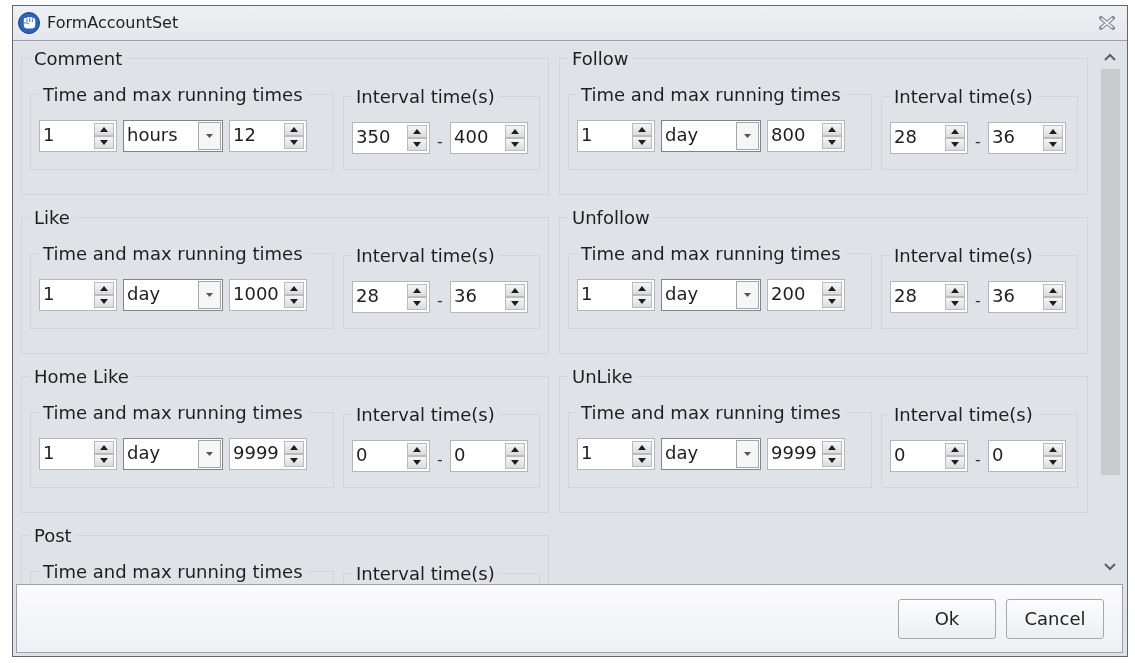 This screenshot has height=663, width=1135. Describe the element at coordinates (806, 295) in the screenshot. I see `spin-box: 200` at that location.